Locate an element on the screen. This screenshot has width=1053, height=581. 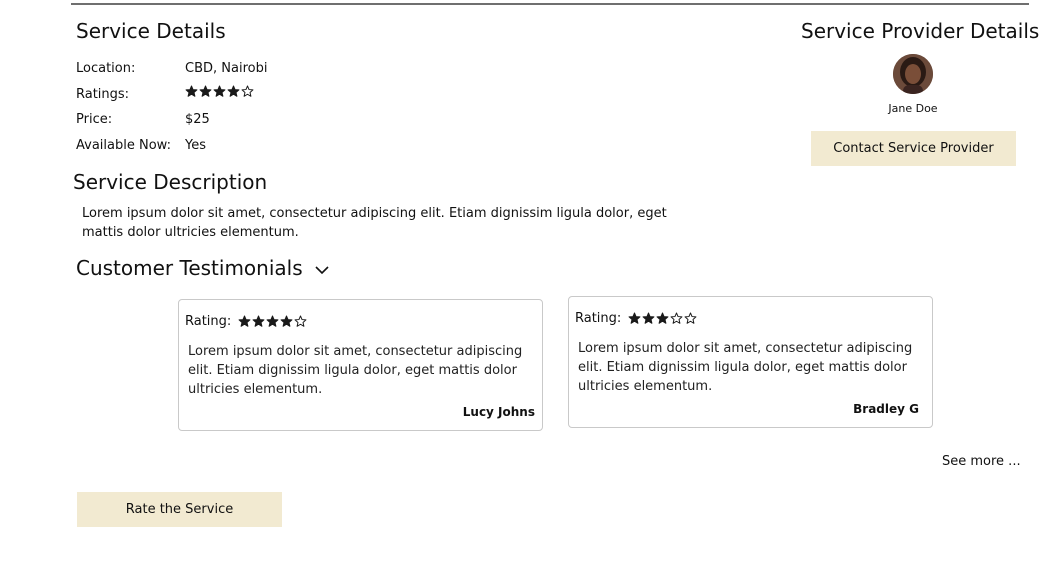
testimonial-author: Bradley G is located at coordinates (886, 409).